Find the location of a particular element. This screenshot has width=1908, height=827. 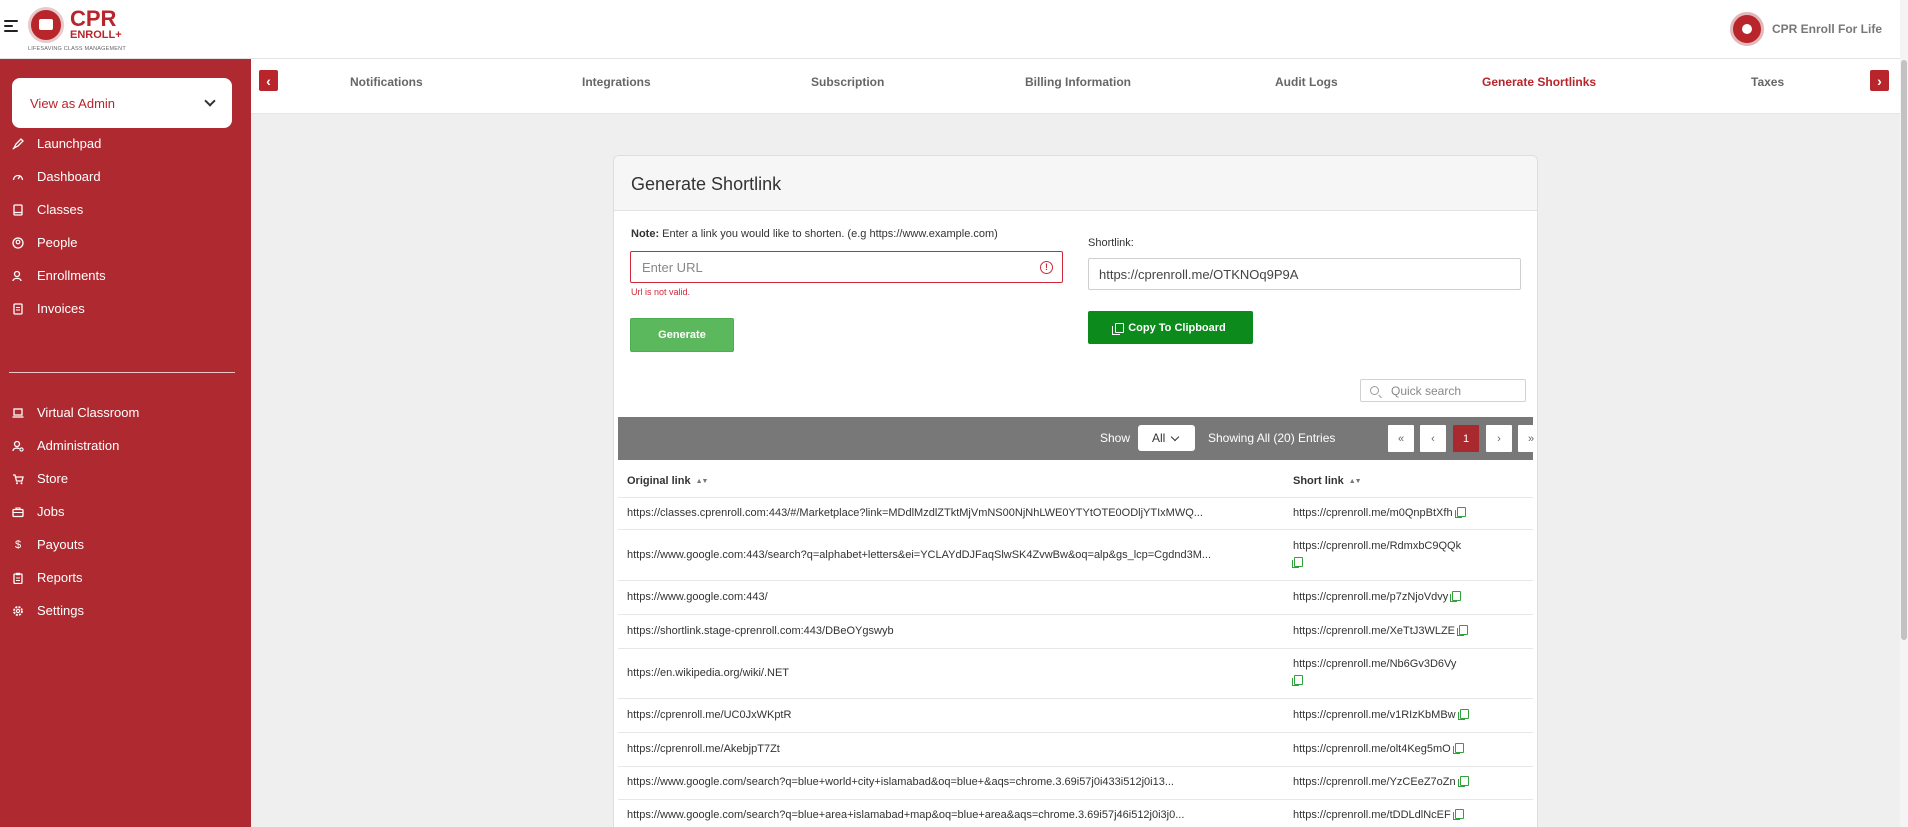

sidebar-item-label: Payouts is located at coordinates (60, 544).